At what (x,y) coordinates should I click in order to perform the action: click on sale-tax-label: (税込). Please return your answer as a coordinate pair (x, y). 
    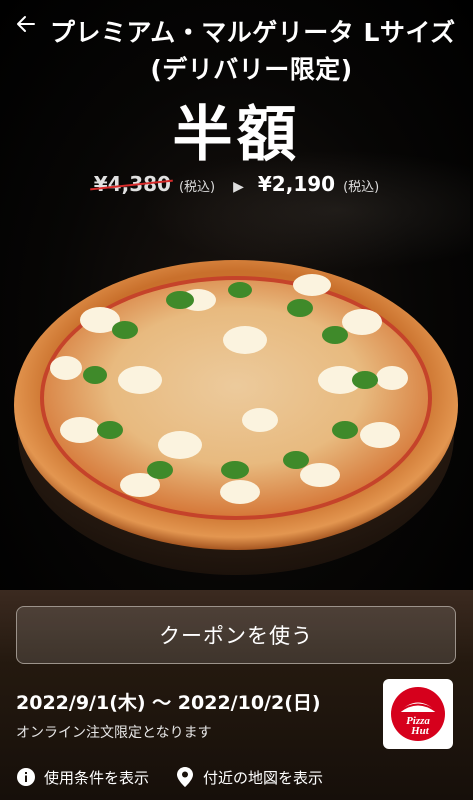
    Looking at the image, I should click on (361, 187).